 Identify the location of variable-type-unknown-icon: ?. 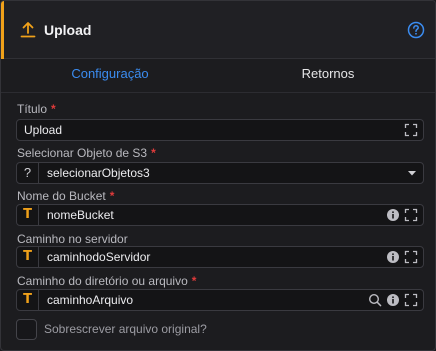
(28, 173).